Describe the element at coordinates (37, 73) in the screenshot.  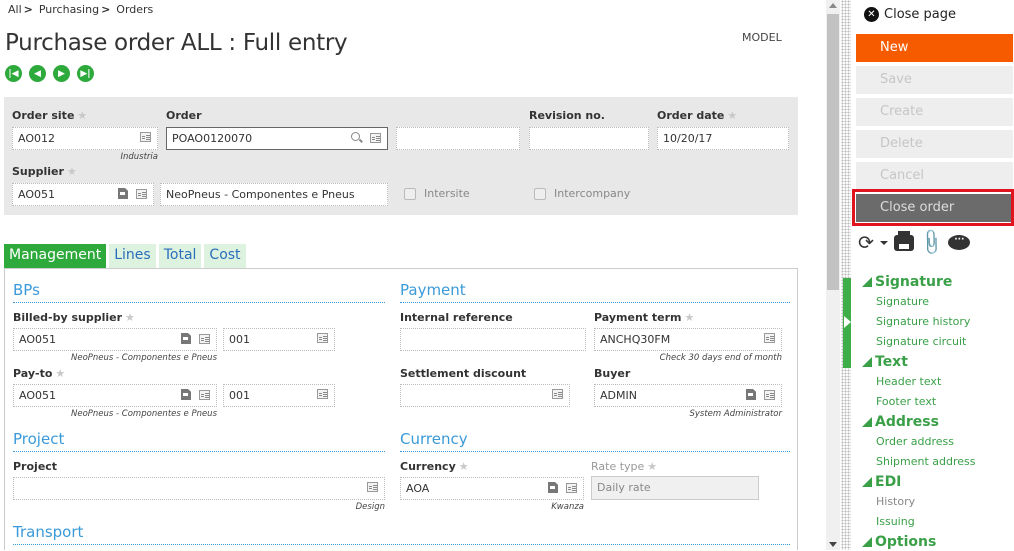
I see `previous-record-icon: ◀` at that location.